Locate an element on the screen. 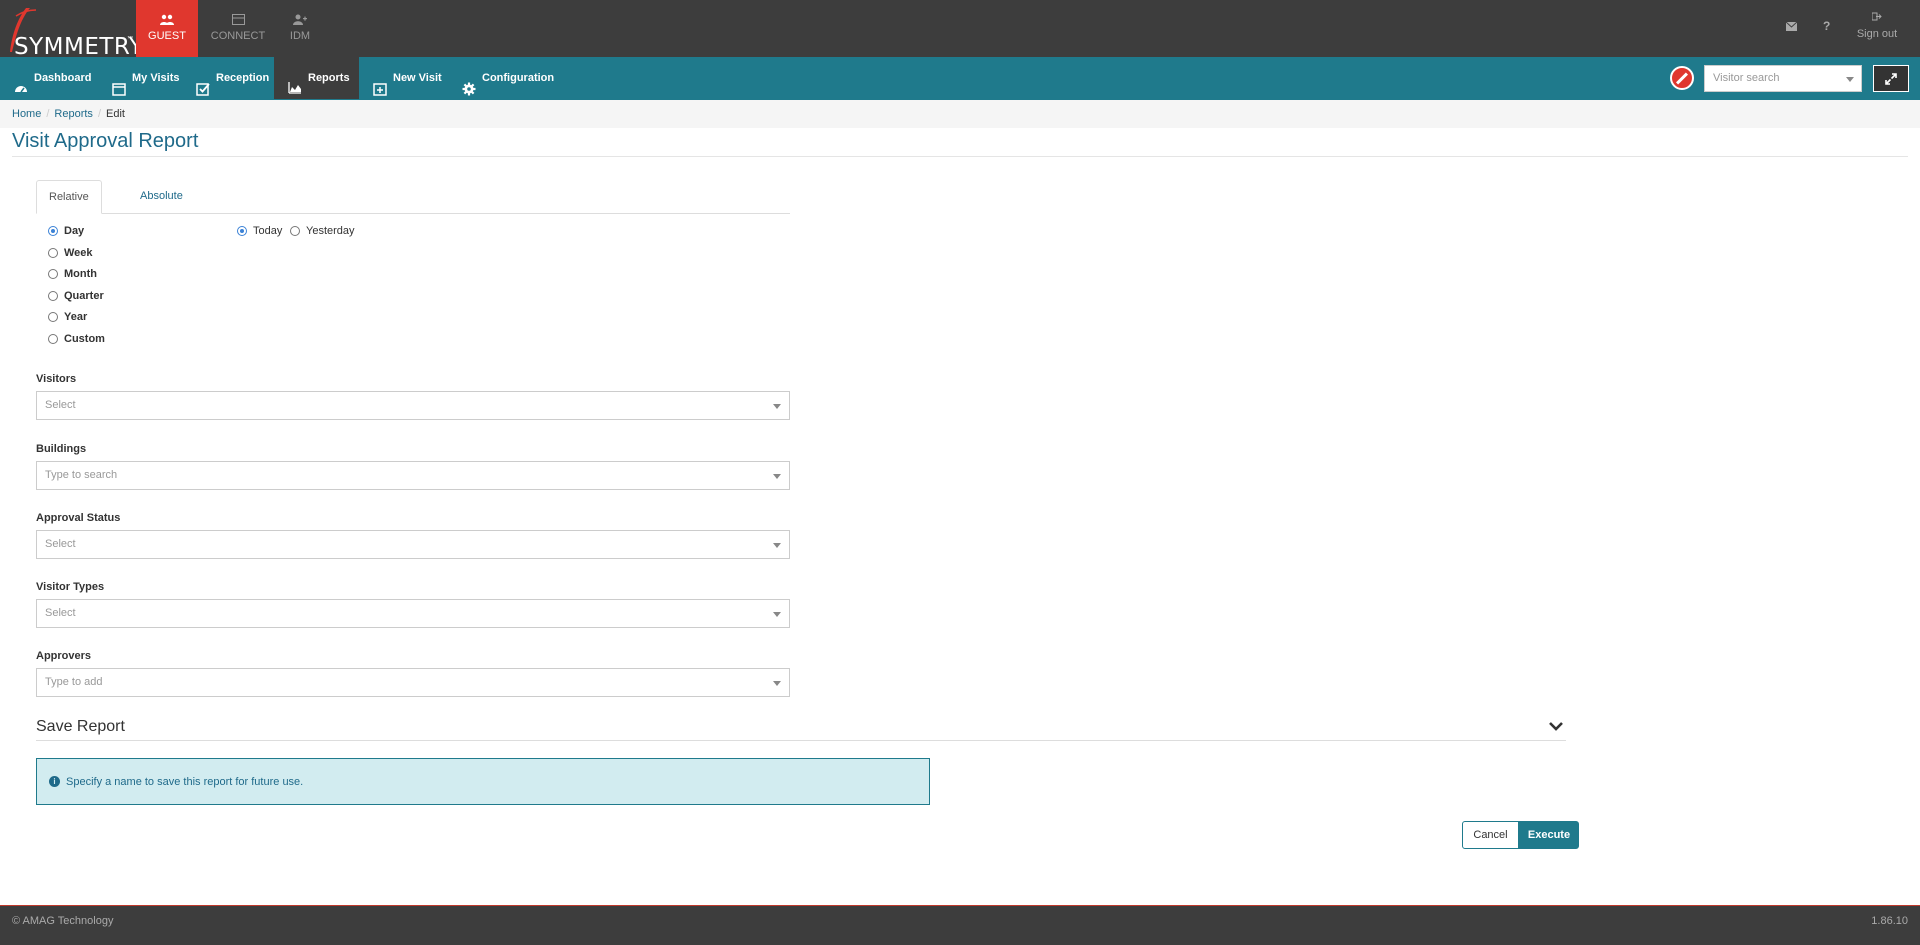 The height and width of the screenshot is (945, 1920). nav-new-visit: New Visit is located at coordinates (400, 78).